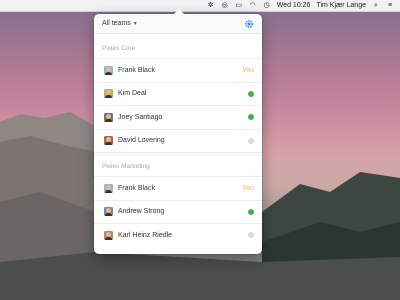 The height and width of the screenshot is (300, 400). What do you see at coordinates (178, 140) in the screenshot?
I see `member-row: David Lovering` at bounding box center [178, 140].